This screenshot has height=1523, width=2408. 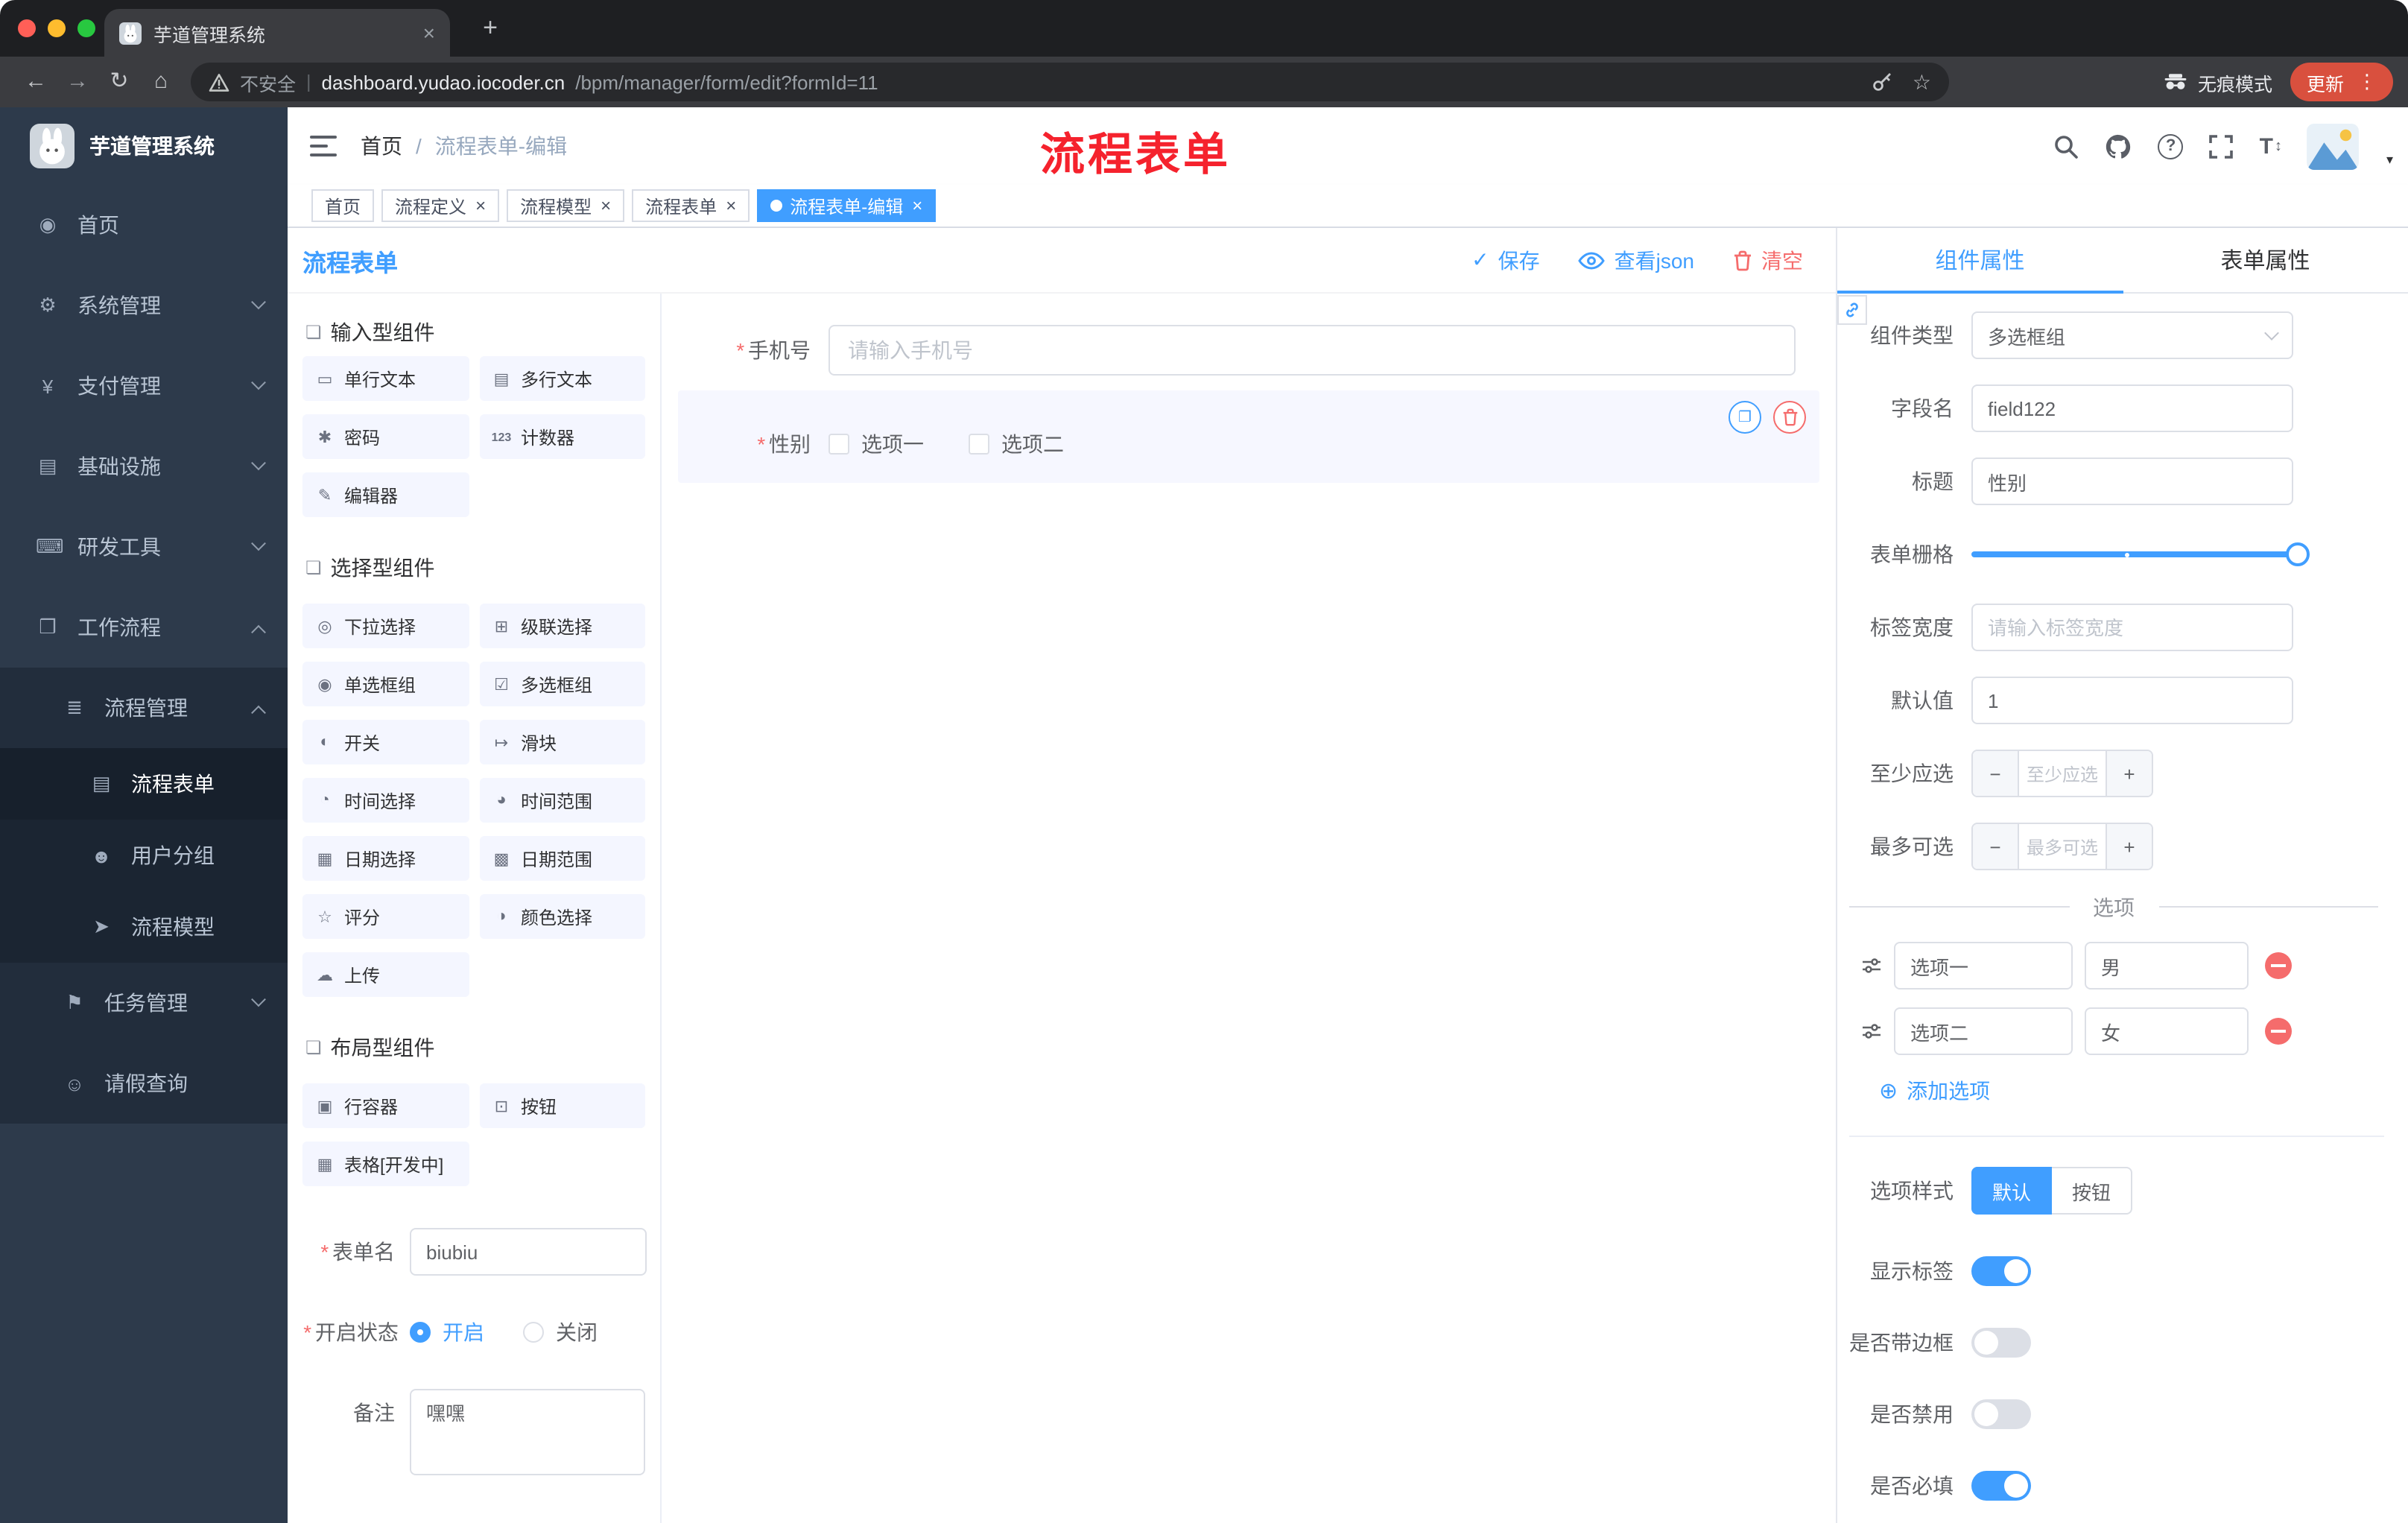 I want to click on reload-button: ↻, so click(x=119, y=82).